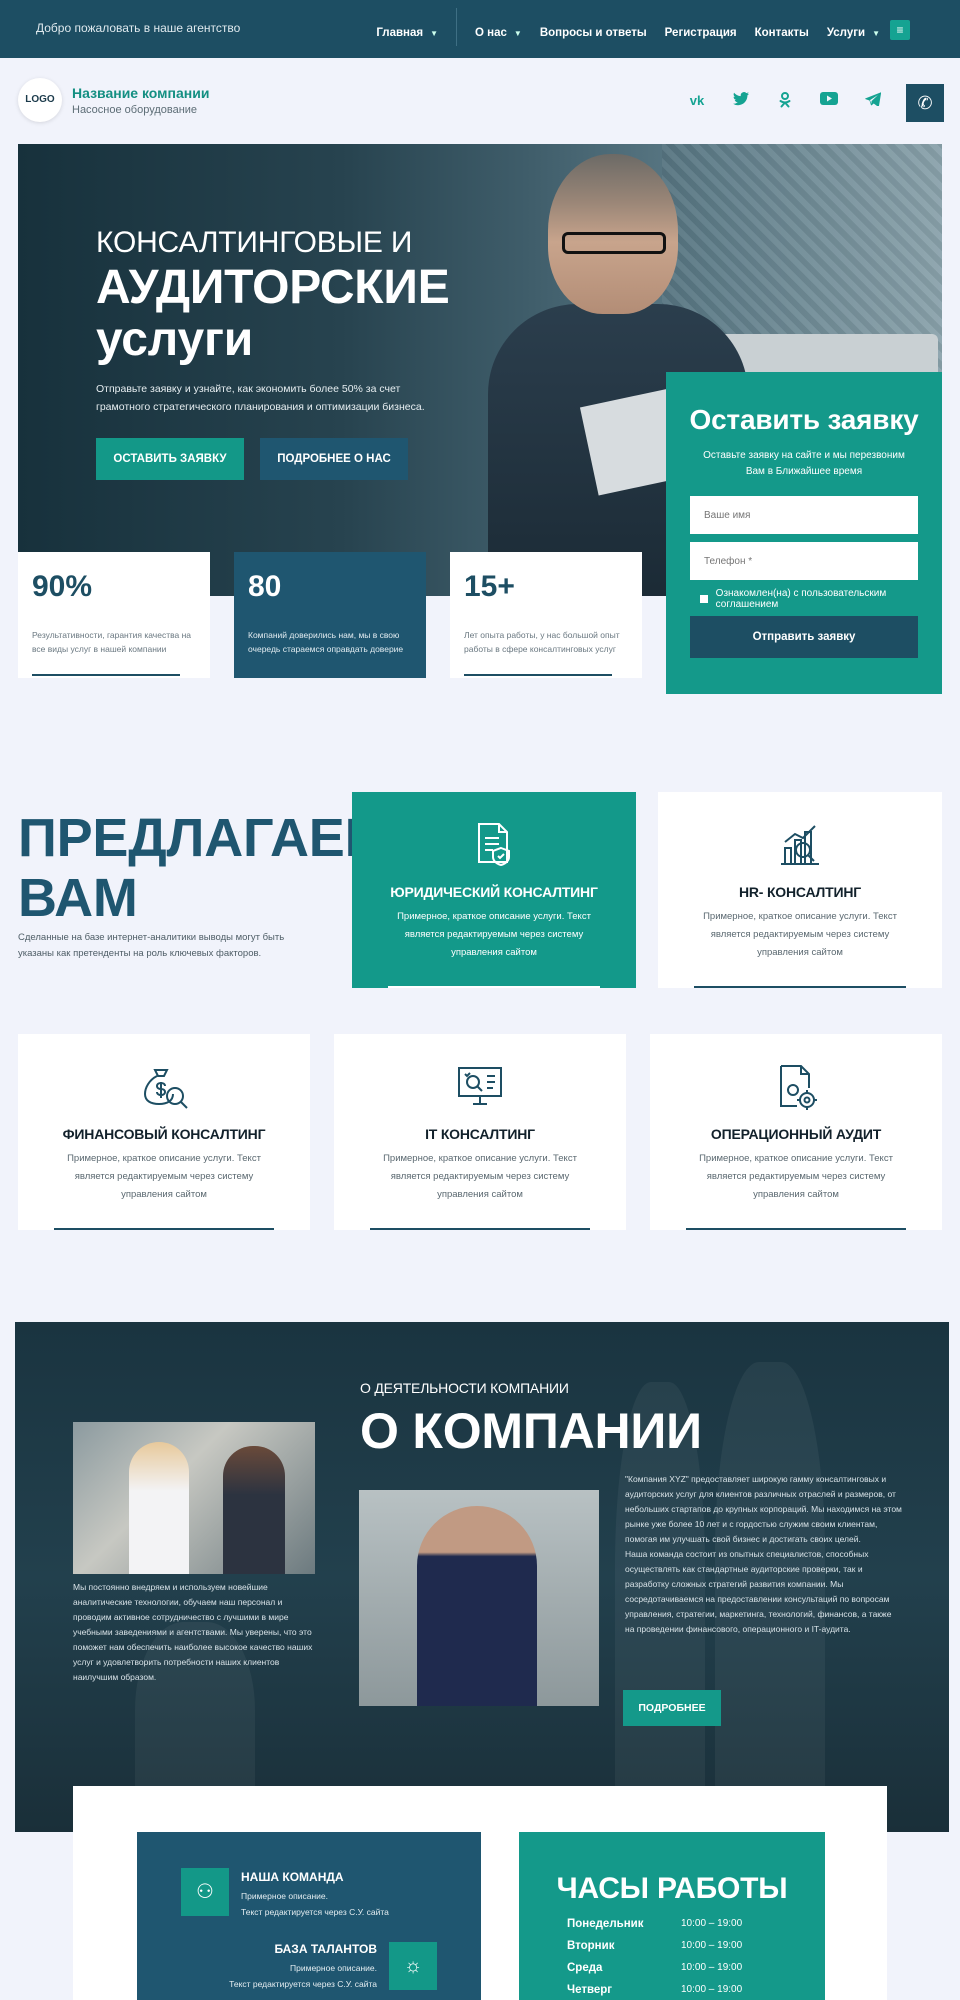 The height and width of the screenshot is (2000, 960). What do you see at coordinates (925, 103) in the screenshot?
I see `phone-icon: ✆` at bounding box center [925, 103].